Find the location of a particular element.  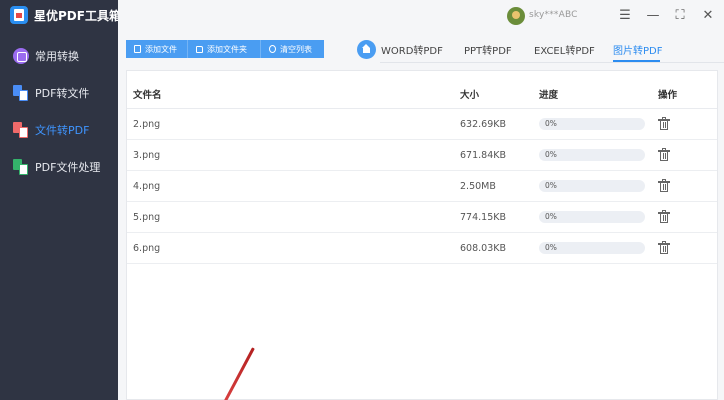

sidebar-item-label: 常用转换 is located at coordinates (57, 56).